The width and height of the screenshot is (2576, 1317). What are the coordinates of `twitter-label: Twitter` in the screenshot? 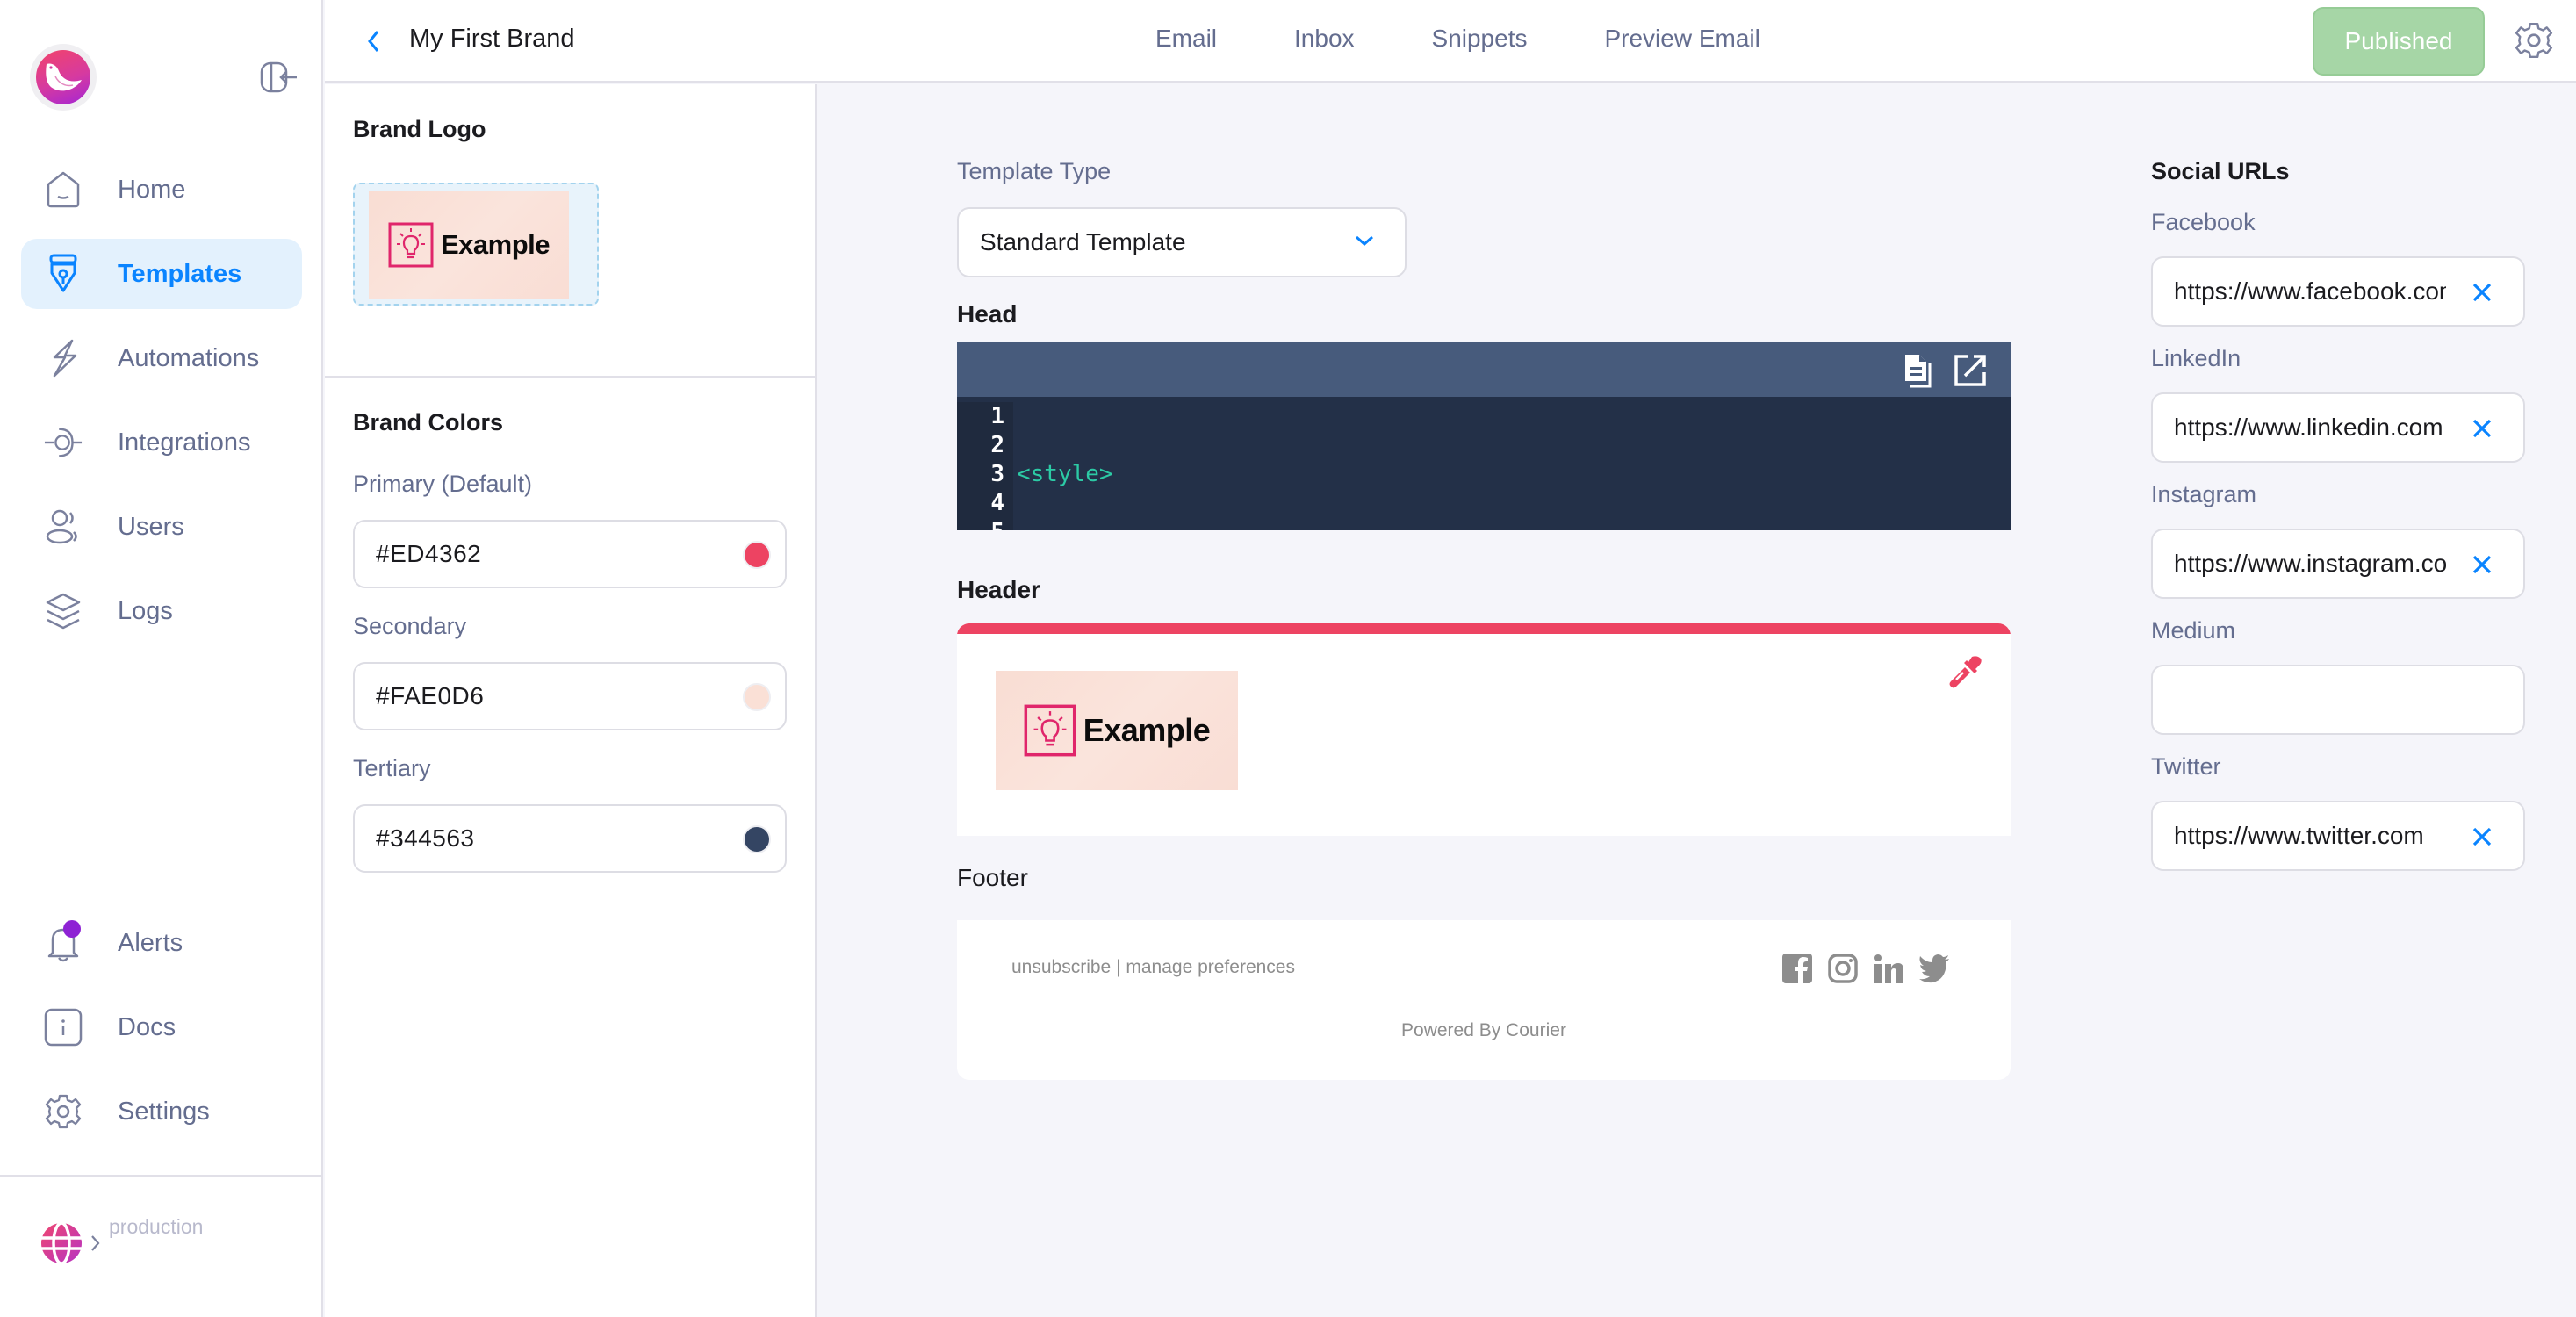 It's located at (2186, 766).